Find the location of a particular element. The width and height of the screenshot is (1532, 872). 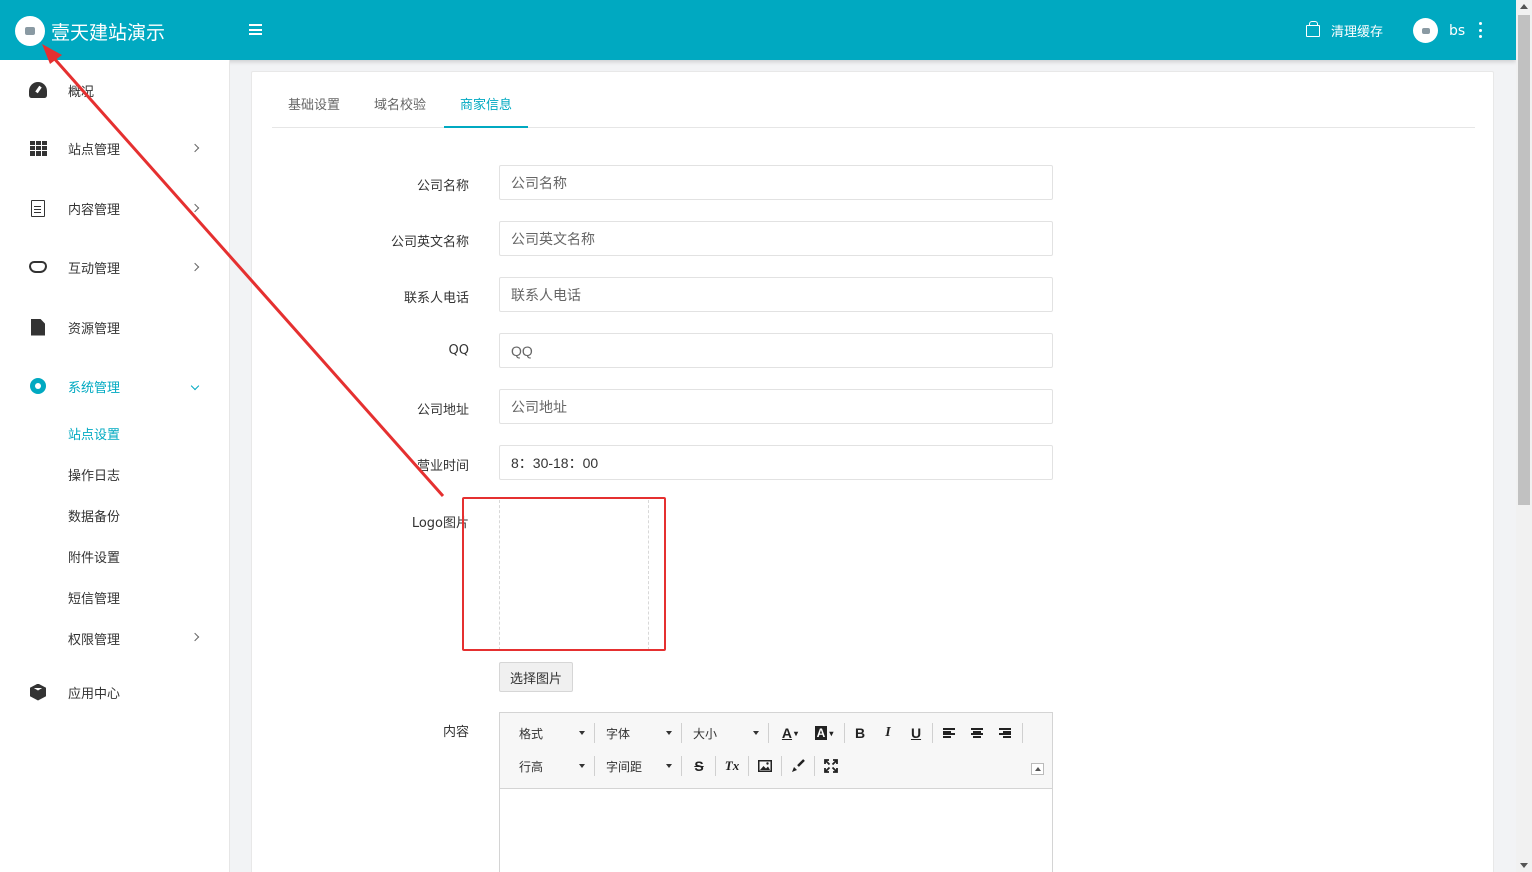

username: bs is located at coordinates (1457, 30).